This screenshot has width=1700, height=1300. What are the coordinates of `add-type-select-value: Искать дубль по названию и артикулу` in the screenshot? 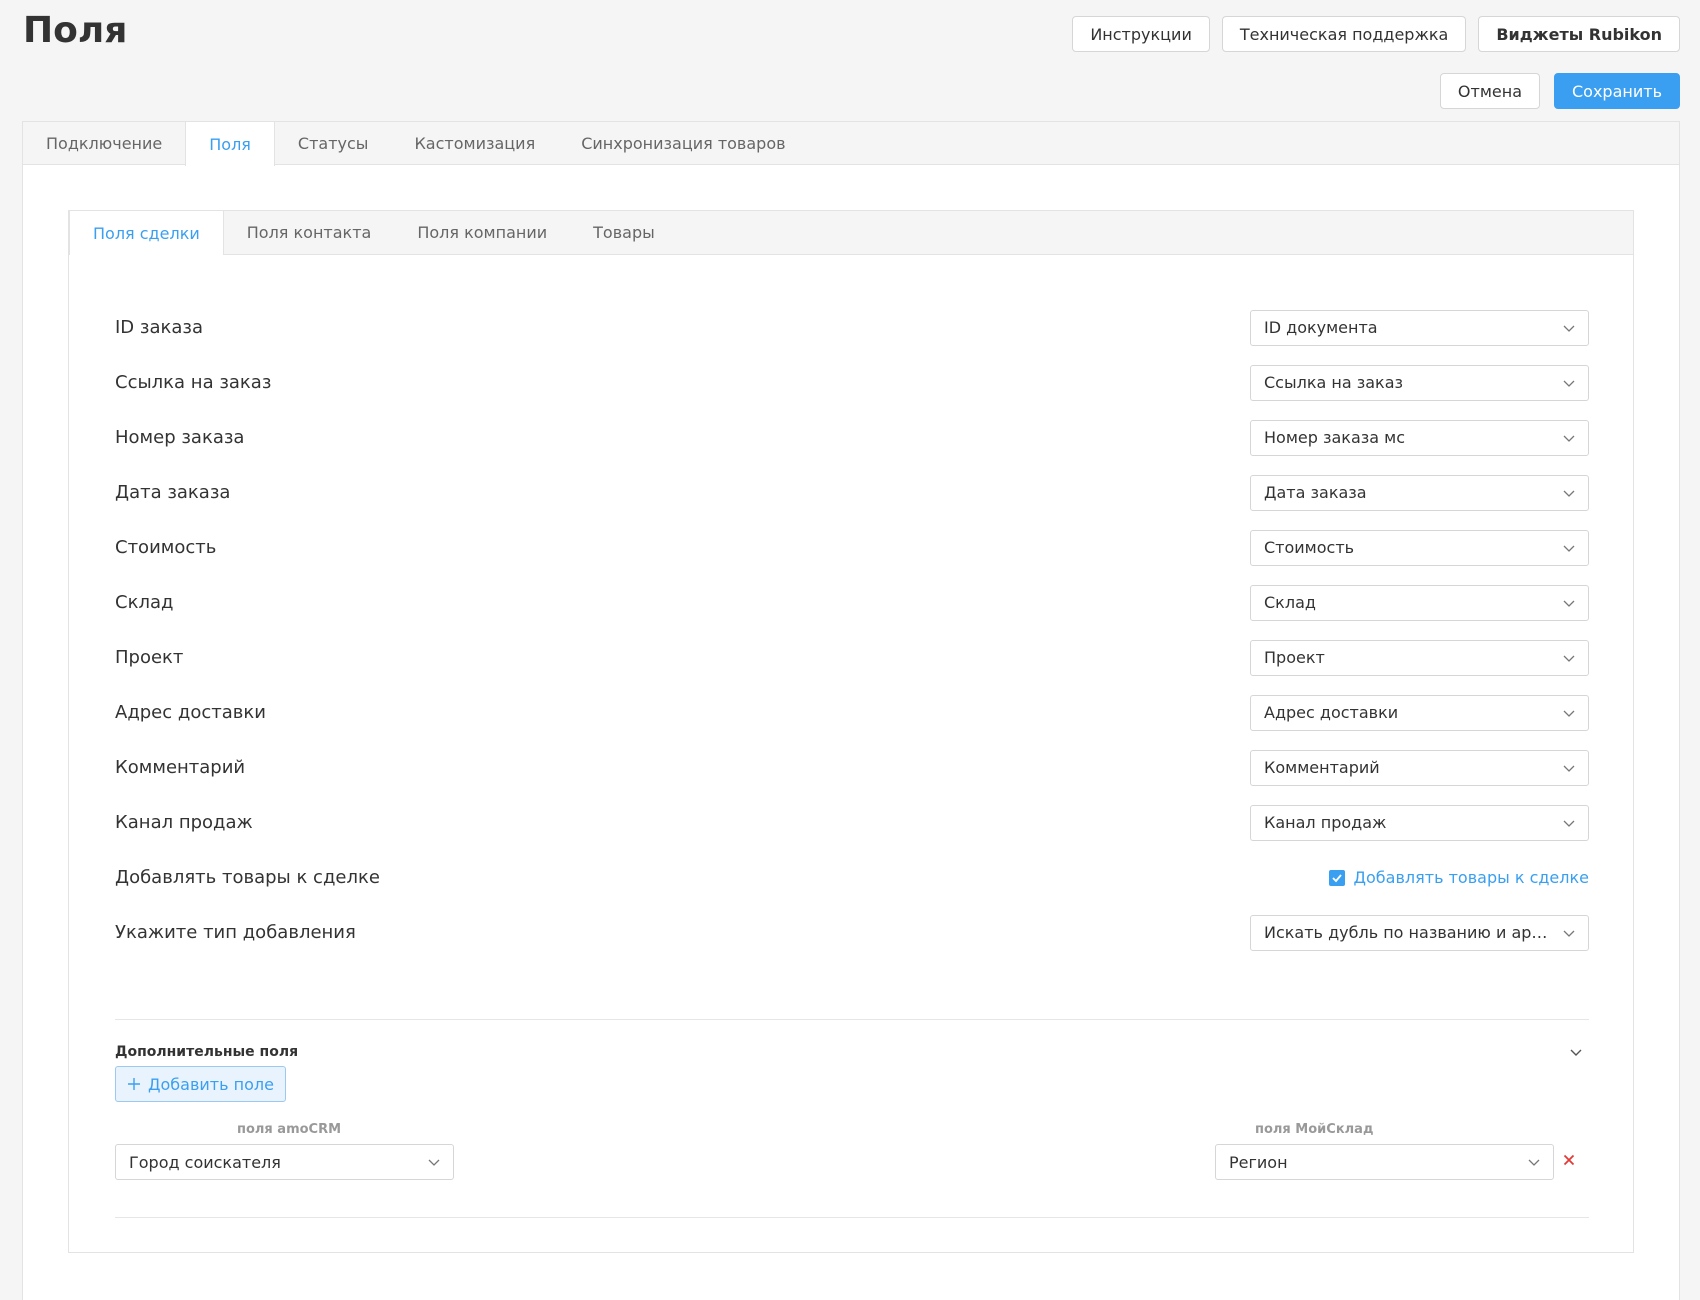 It's located at (1408, 932).